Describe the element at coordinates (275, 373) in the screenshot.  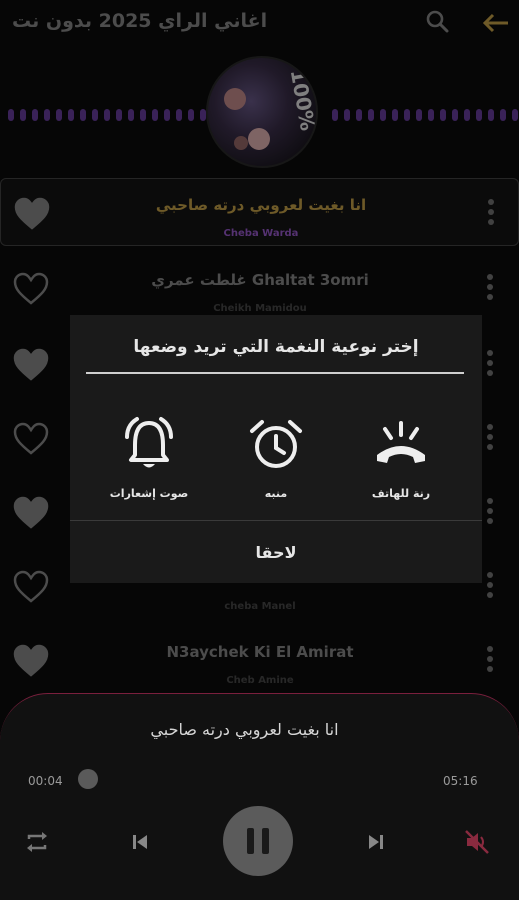
I see `dialog-divider` at that location.